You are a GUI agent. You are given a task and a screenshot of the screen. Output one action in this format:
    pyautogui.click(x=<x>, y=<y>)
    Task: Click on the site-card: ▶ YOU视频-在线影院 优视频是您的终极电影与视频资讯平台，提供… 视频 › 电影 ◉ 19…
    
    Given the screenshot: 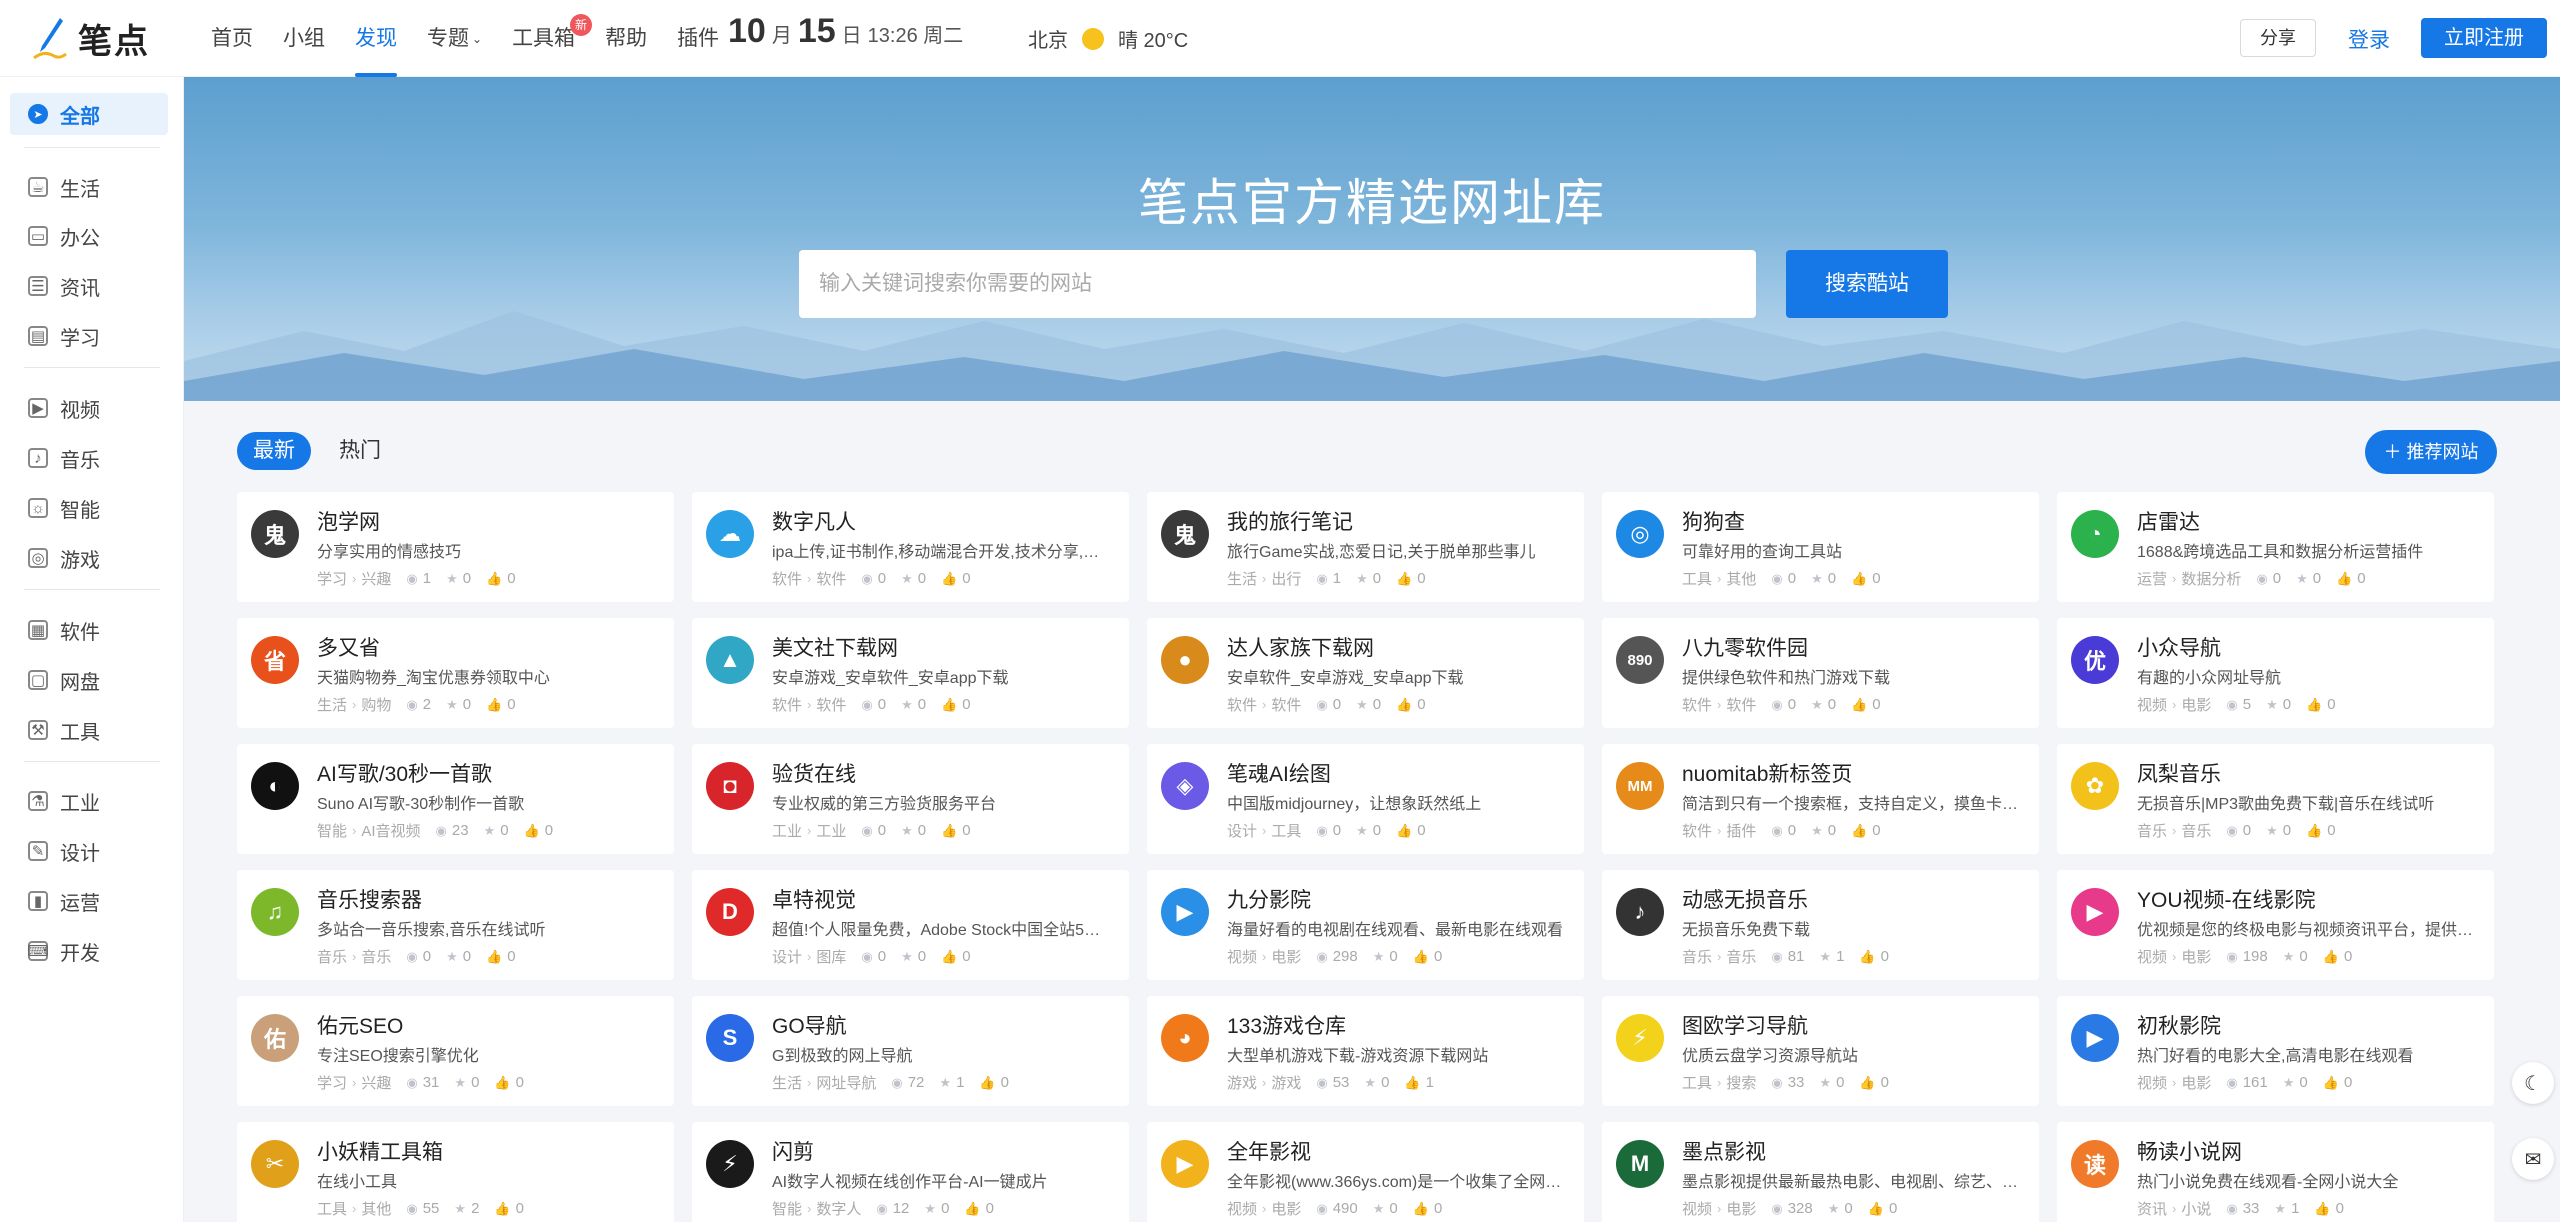 What is the action you would take?
    pyautogui.click(x=2275, y=925)
    